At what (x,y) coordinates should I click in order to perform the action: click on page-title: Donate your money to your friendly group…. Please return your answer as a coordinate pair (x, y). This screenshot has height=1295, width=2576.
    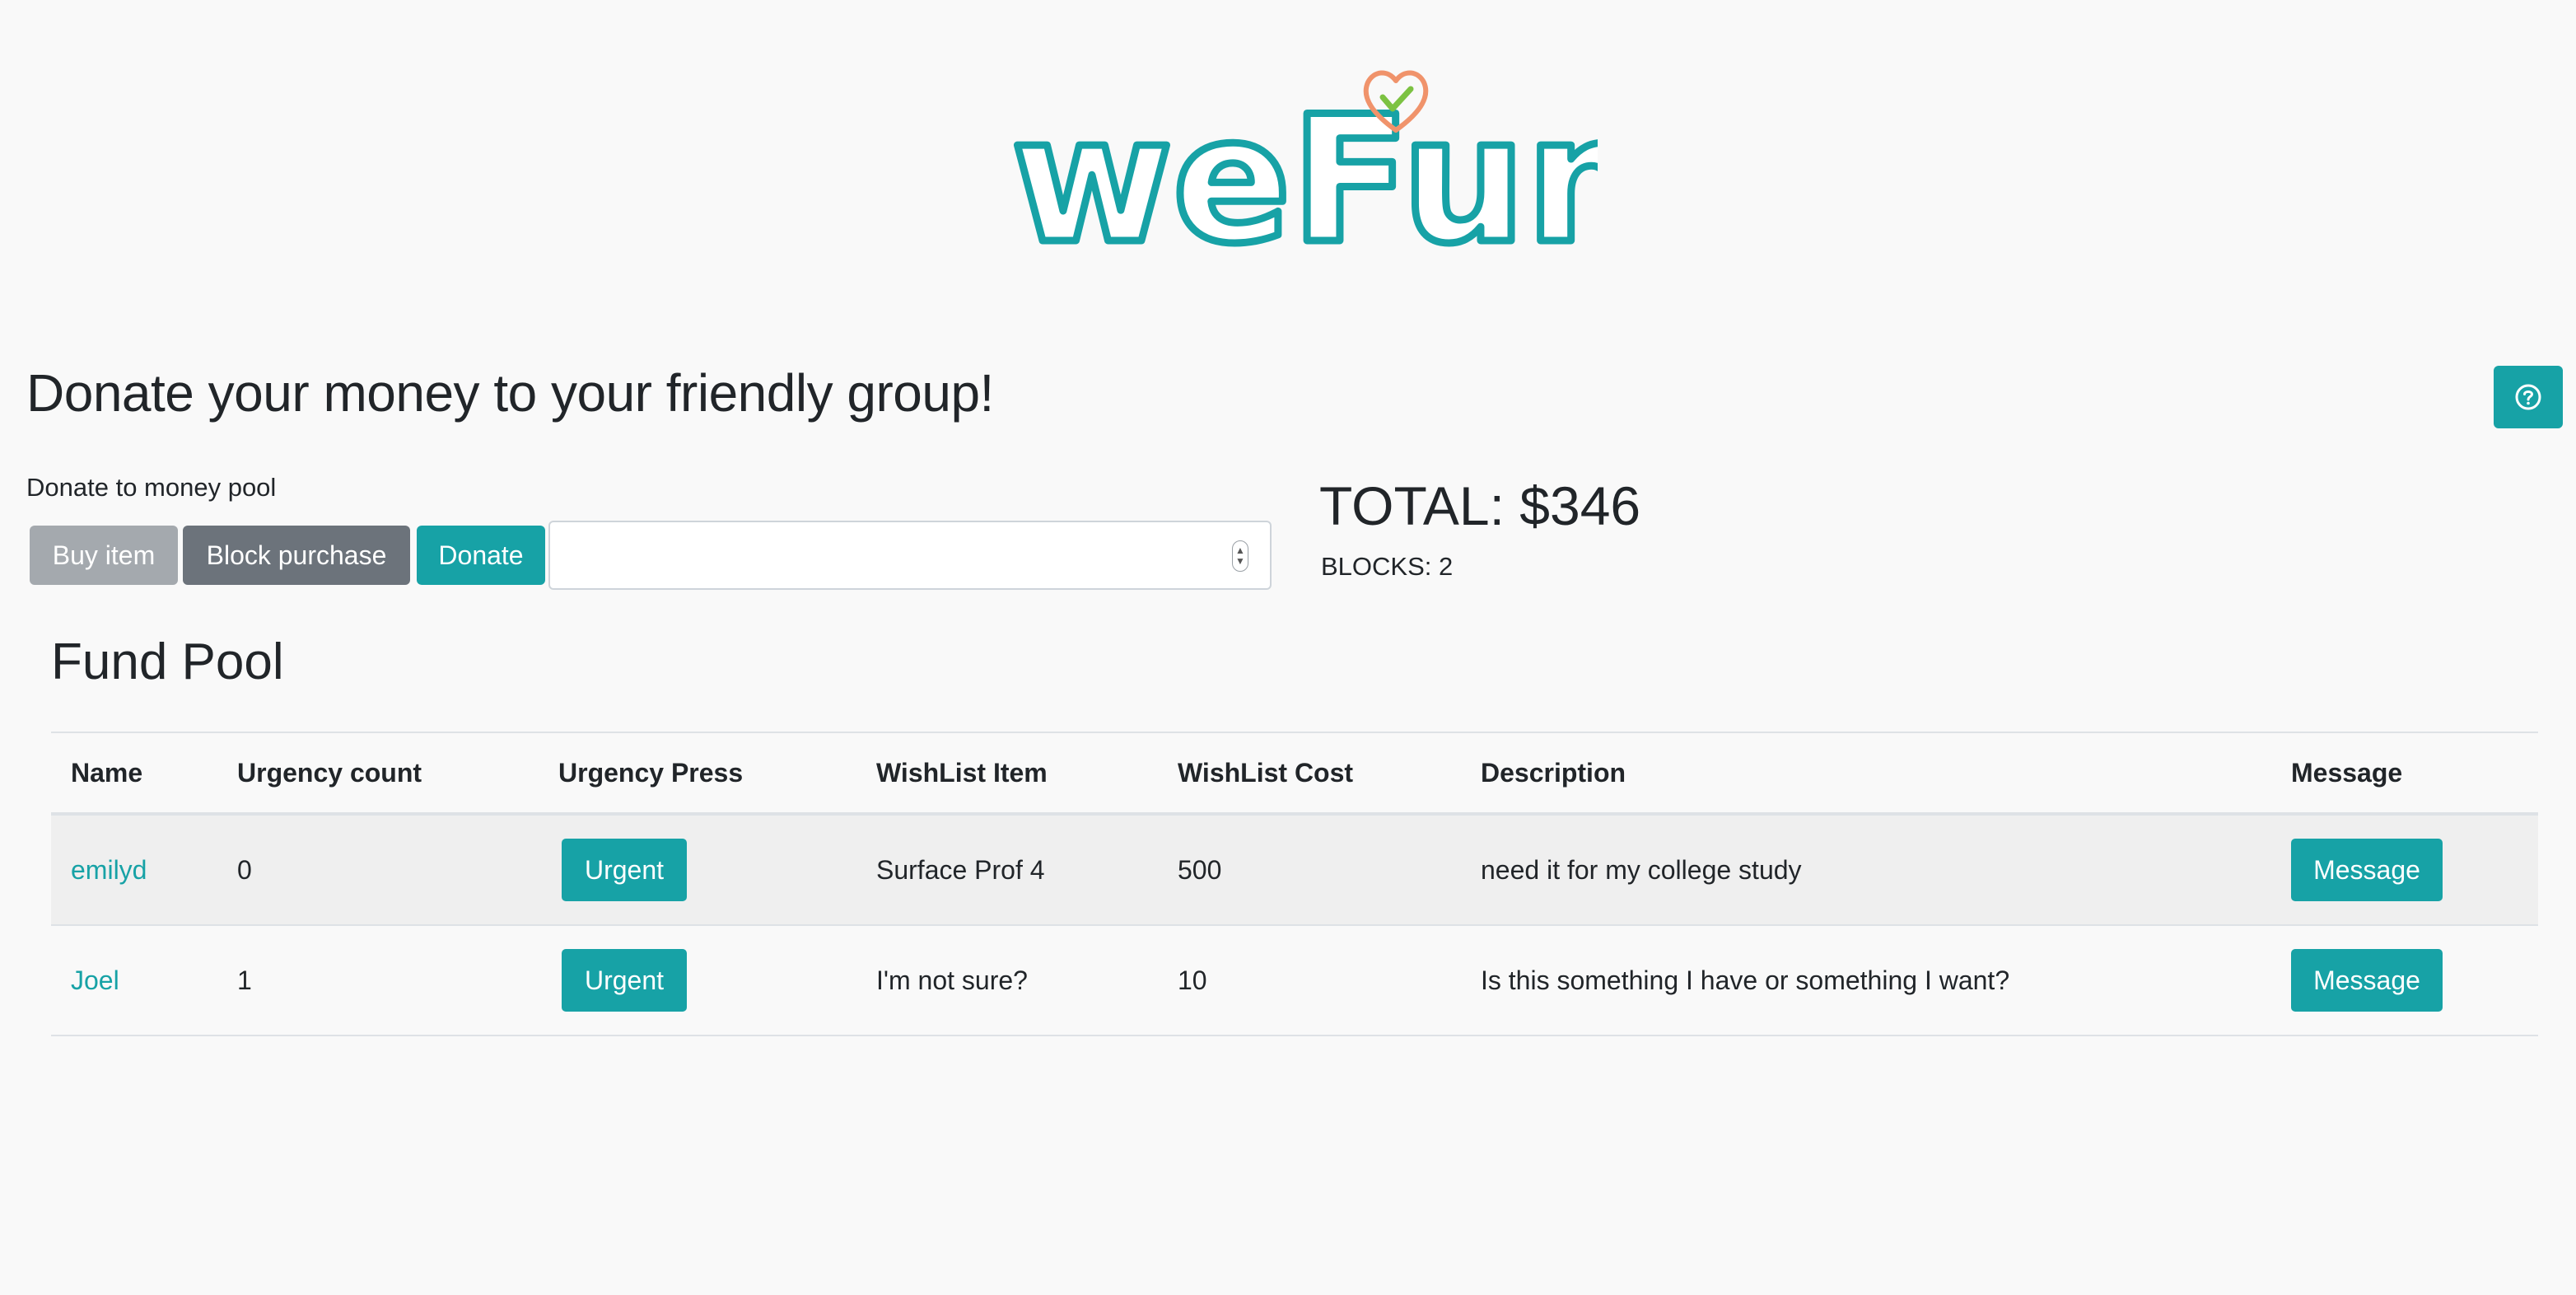
    Looking at the image, I should click on (510, 393).